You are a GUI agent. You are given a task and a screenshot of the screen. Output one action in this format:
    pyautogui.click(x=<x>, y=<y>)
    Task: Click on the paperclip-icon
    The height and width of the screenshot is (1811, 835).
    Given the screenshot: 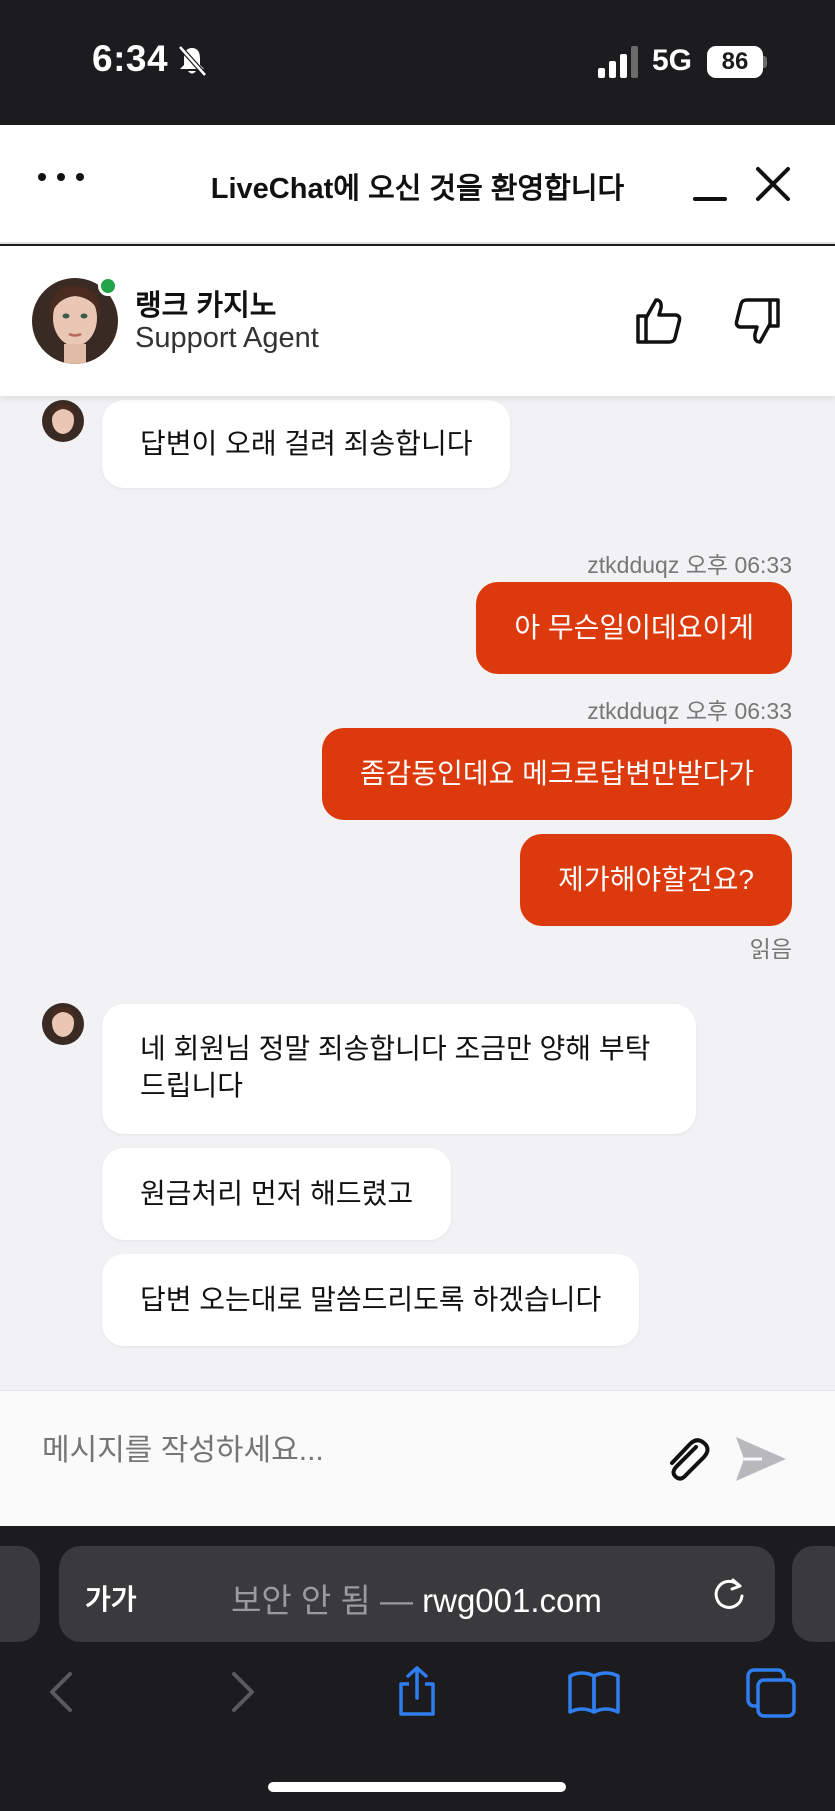 What is the action you would take?
    pyautogui.click(x=687, y=1460)
    